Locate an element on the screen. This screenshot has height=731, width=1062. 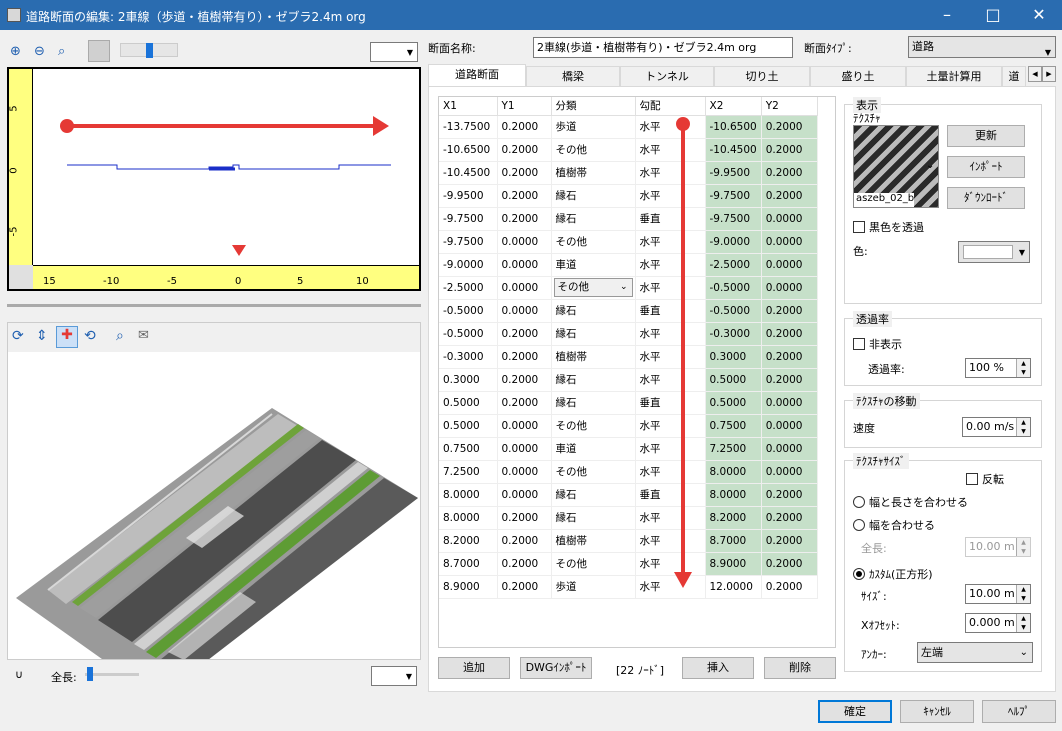
envelope-icon: ✉ is located at coordinates (143, 335).